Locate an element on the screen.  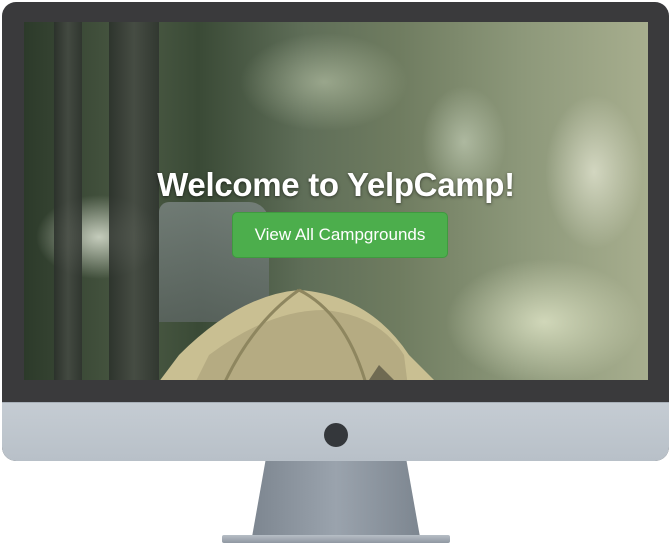
power-dot-icon is located at coordinates (336, 435).